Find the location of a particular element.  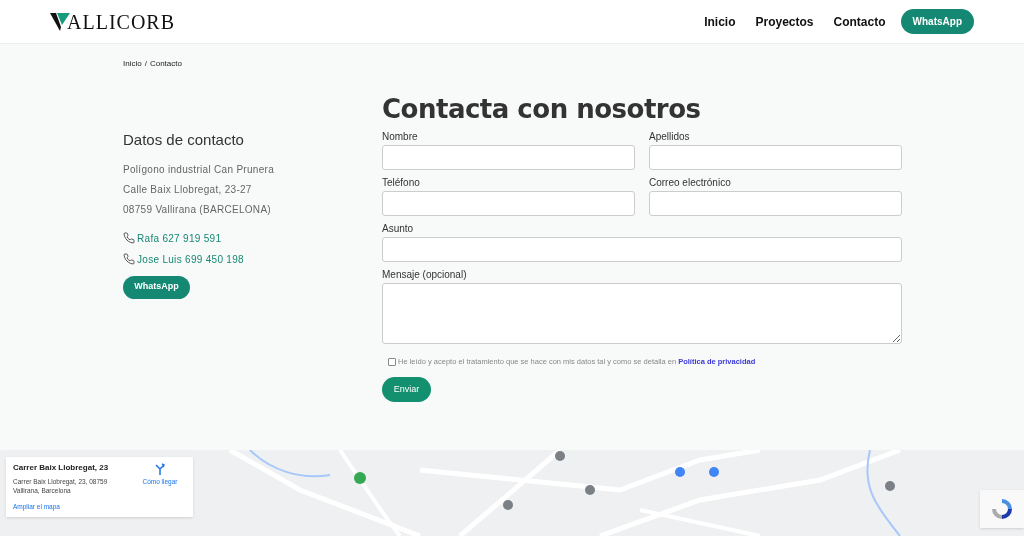

nav-link: Inicio is located at coordinates (720, 21).